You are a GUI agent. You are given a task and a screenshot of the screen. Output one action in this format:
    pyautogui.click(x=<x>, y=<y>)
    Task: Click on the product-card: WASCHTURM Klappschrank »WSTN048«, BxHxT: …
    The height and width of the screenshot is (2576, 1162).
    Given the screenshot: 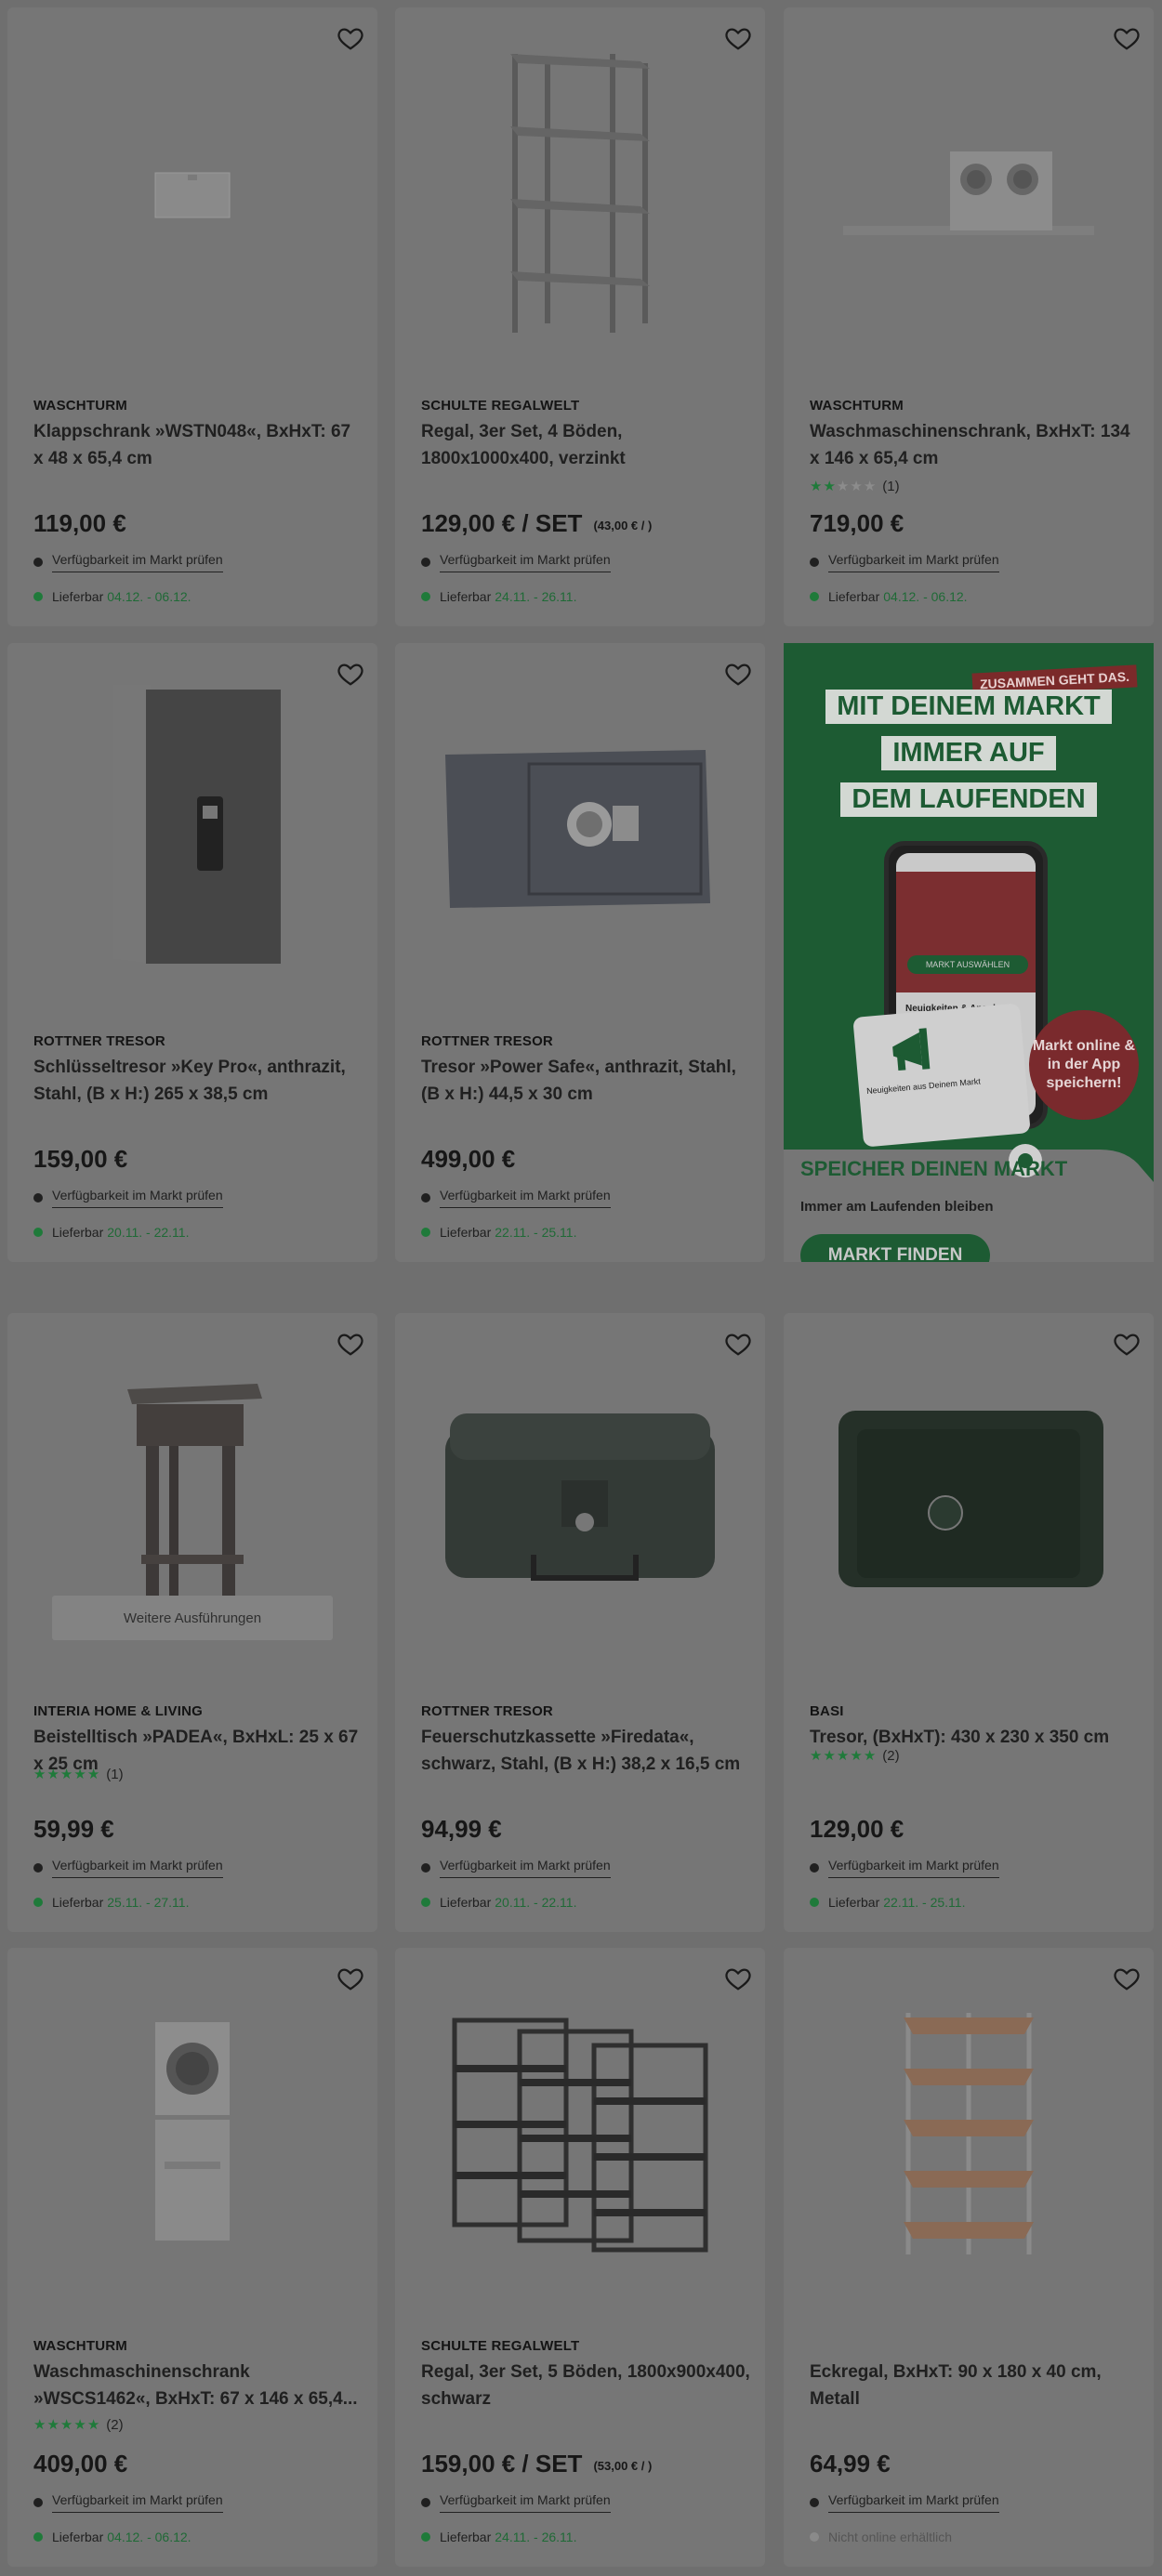 What is the action you would take?
    pyautogui.click(x=192, y=316)
    